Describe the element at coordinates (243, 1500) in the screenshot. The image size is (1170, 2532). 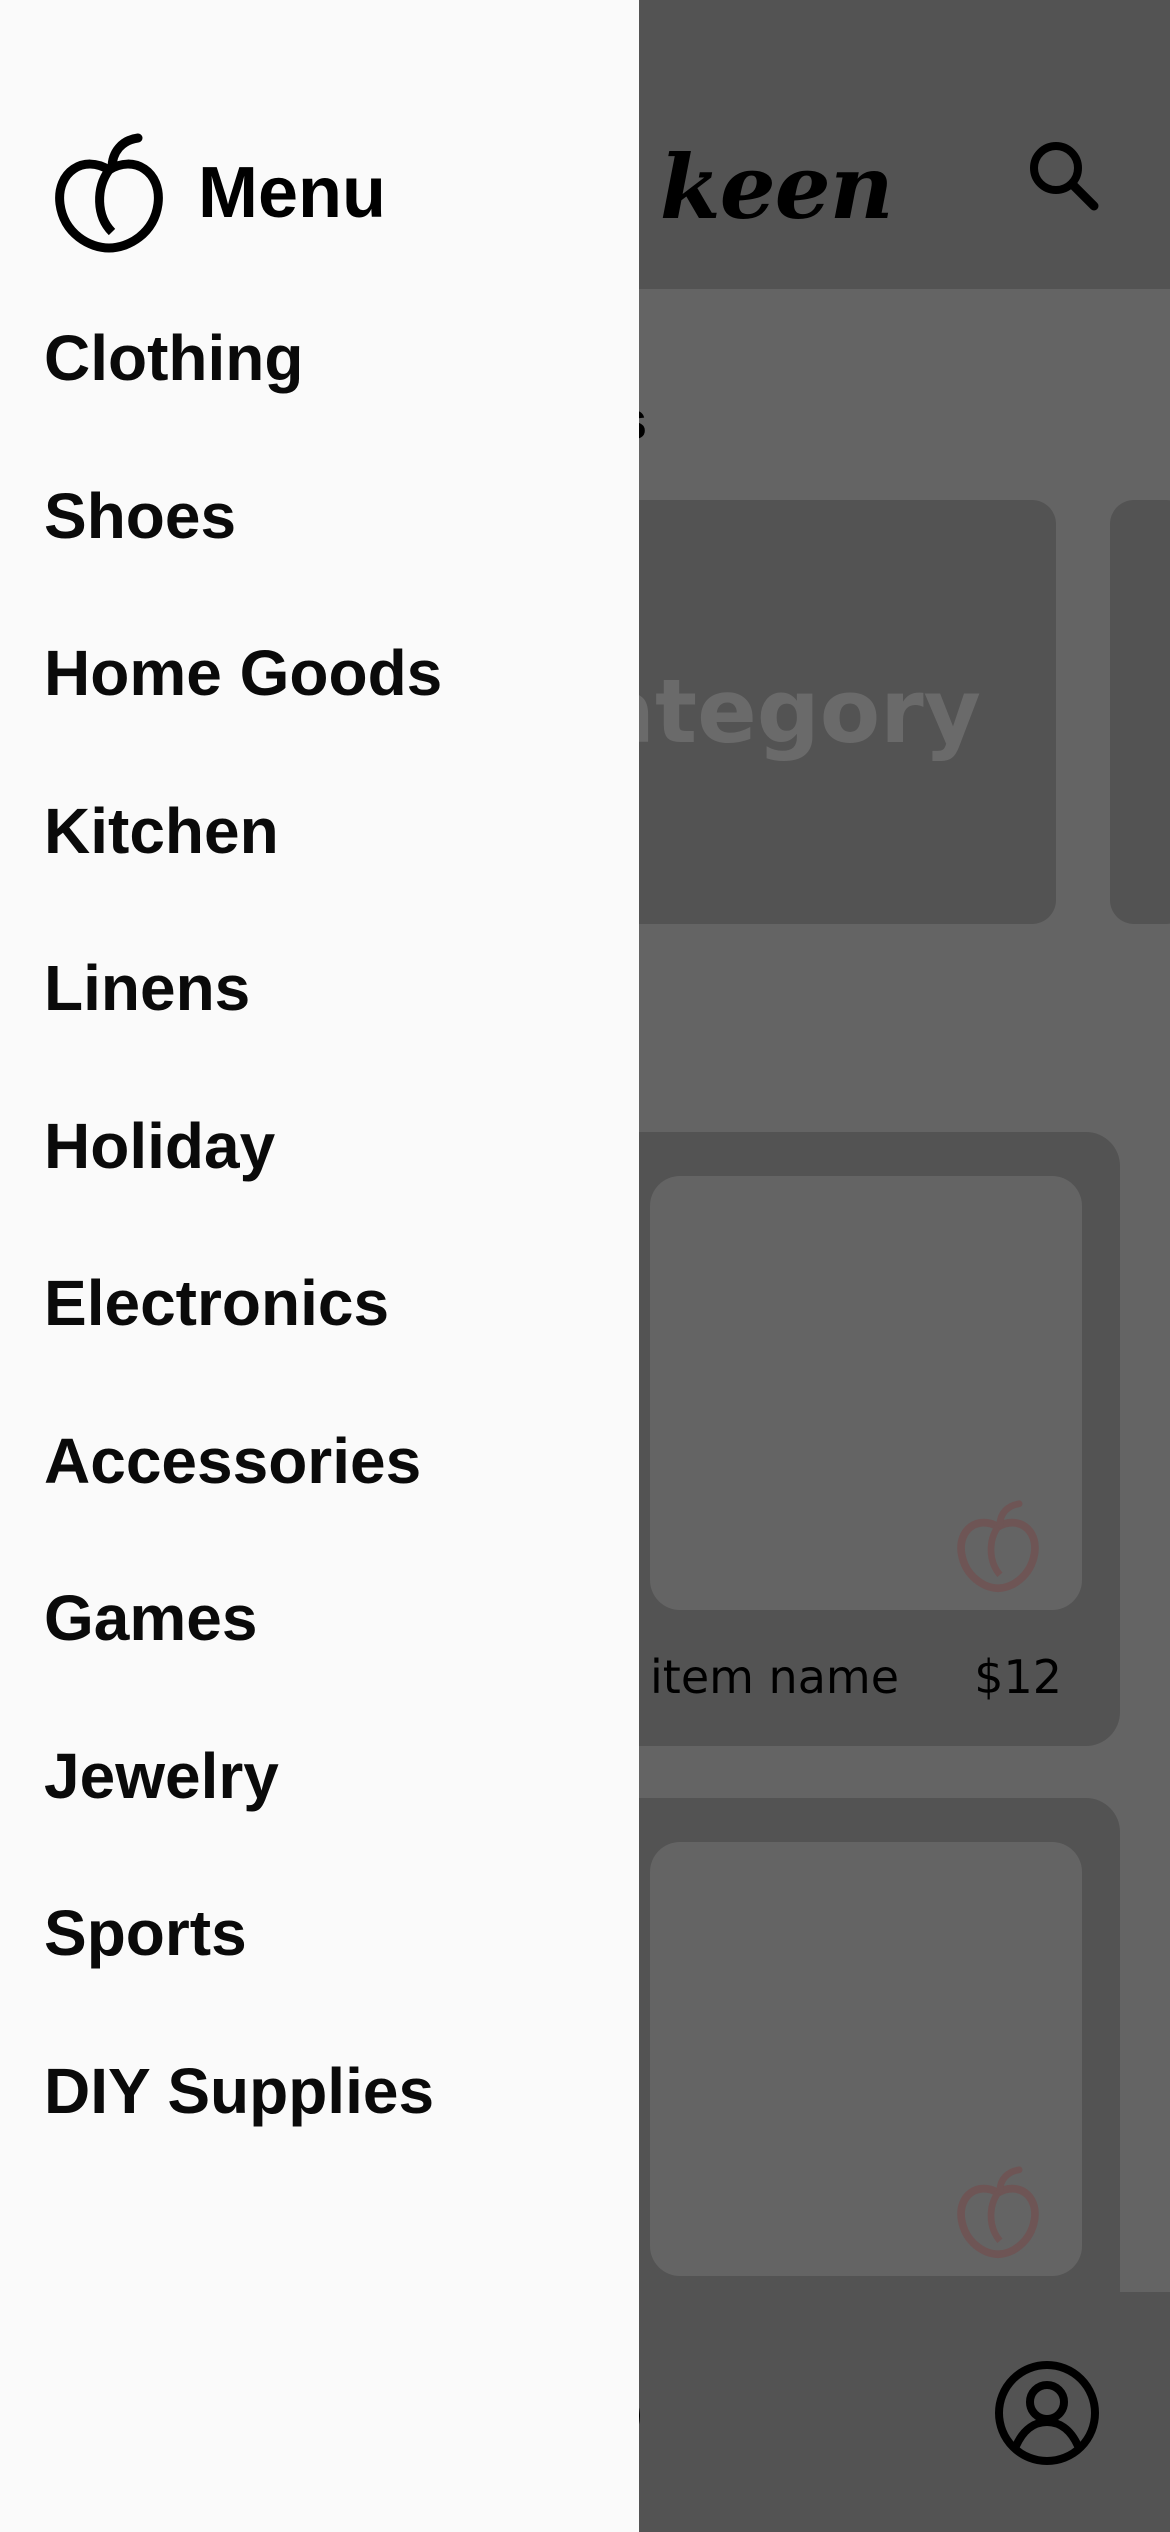
I see `menu-item-accessories: Accessories` at that location.